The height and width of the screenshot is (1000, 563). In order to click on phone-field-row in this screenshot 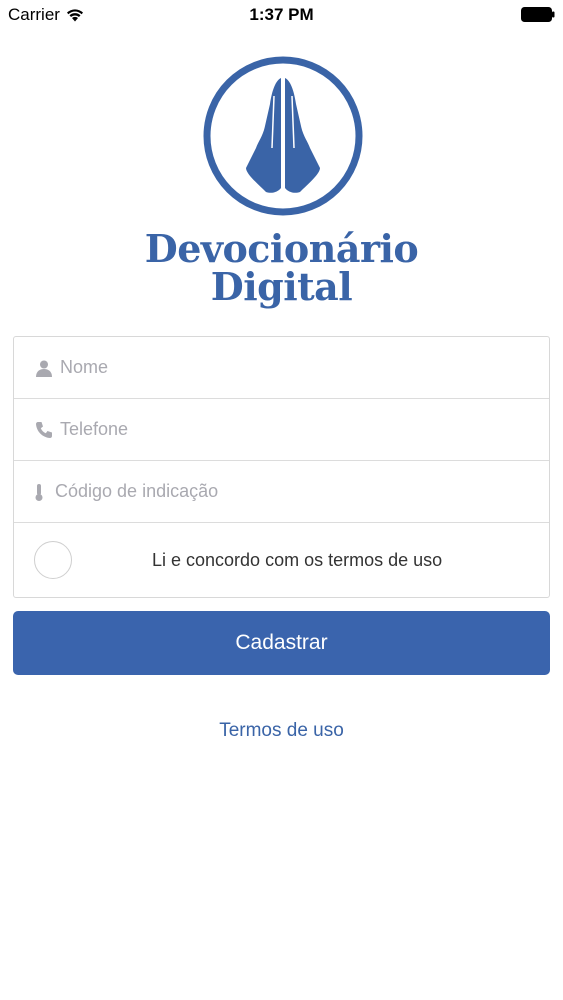, I will do `click(281, 430)`.